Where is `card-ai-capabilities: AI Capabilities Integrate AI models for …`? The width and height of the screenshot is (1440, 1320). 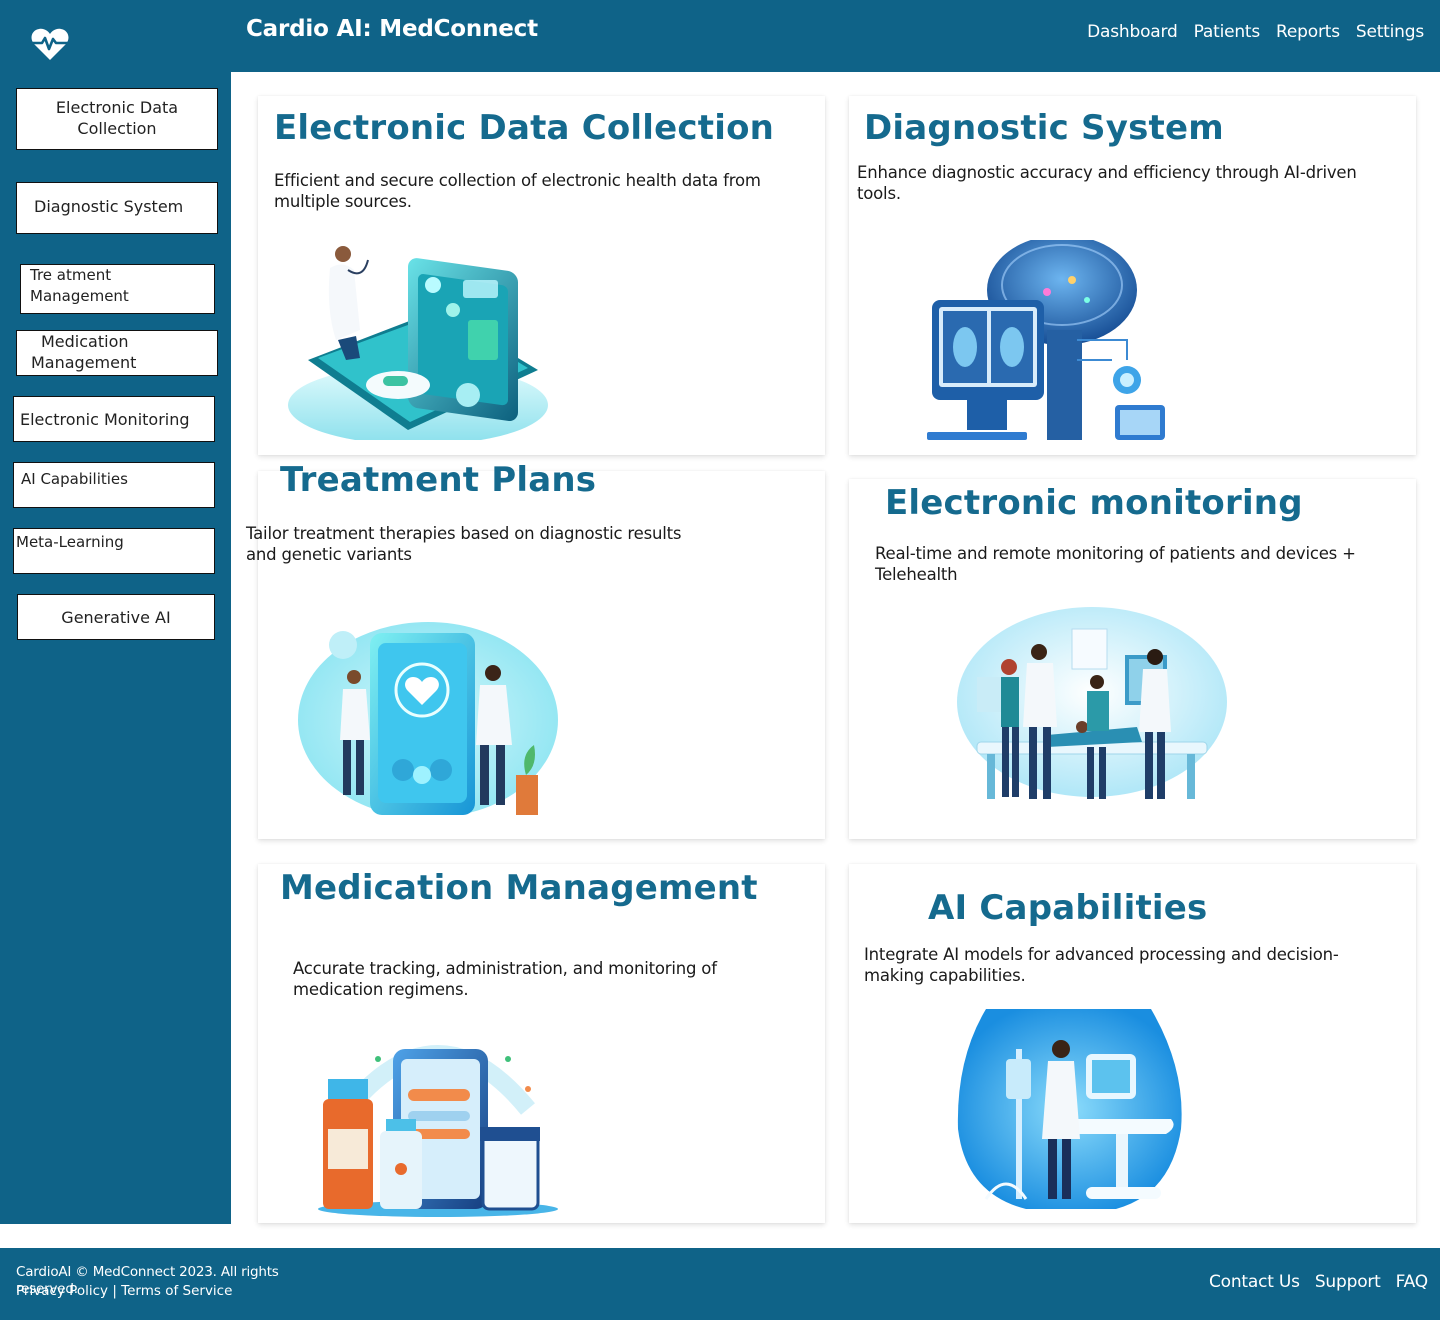
card-ai-capabilities: AI Capabilities Integrate AI models for … is located at coordinates (1132, 1043).